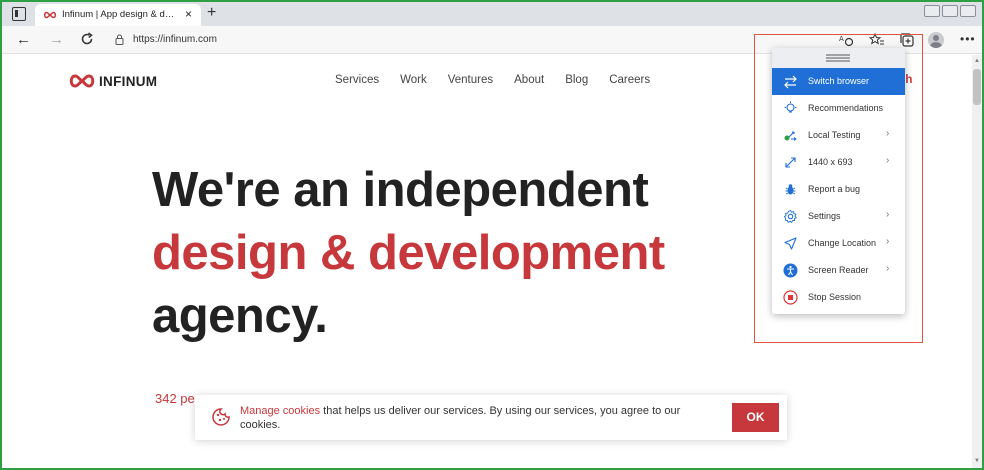  Describe the element at coordinates (413, 80) in the screenshot. I see `nav-work: Work` at that location.